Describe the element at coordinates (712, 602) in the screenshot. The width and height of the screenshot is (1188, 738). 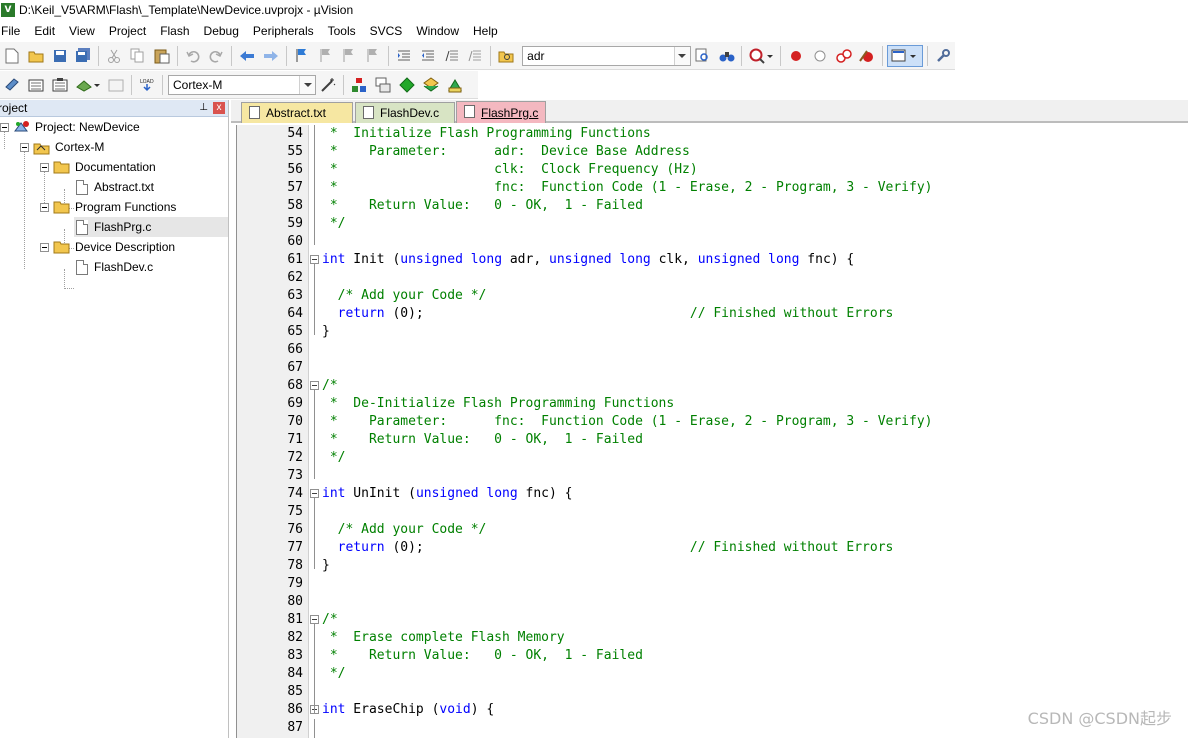
I see `code-line: 80` at that location.